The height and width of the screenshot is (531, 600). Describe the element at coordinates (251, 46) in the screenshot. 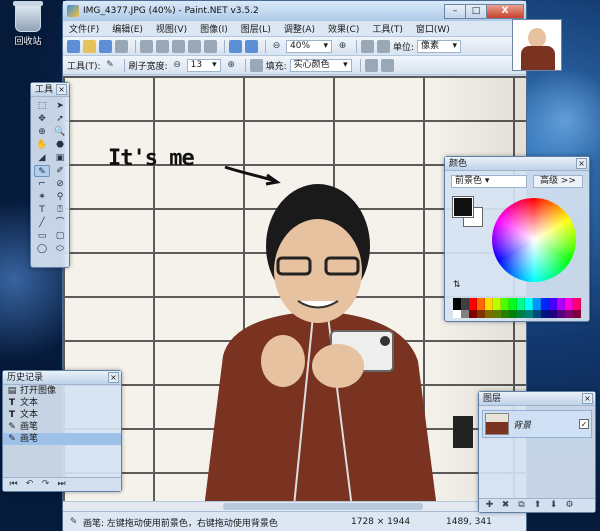

I see `redo-icon` at that location.